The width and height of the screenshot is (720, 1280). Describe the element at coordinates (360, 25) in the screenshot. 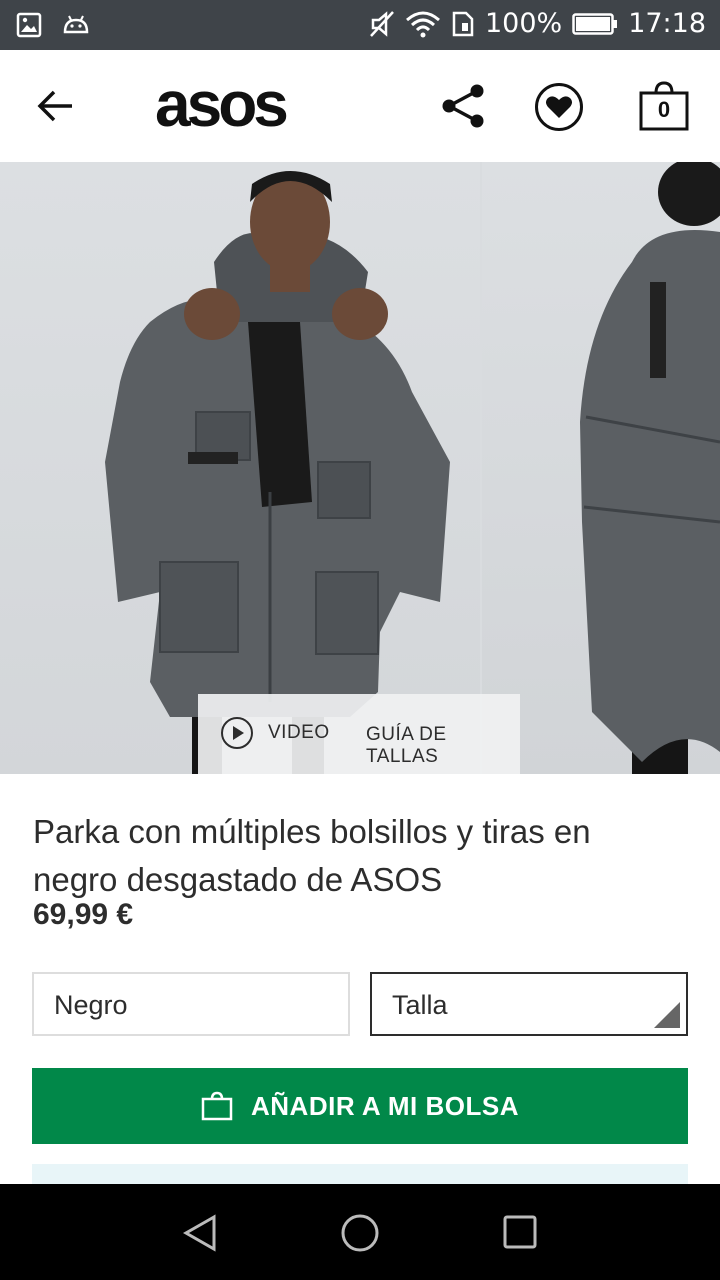

I see `status-bar: 100% 17:18` at that location.